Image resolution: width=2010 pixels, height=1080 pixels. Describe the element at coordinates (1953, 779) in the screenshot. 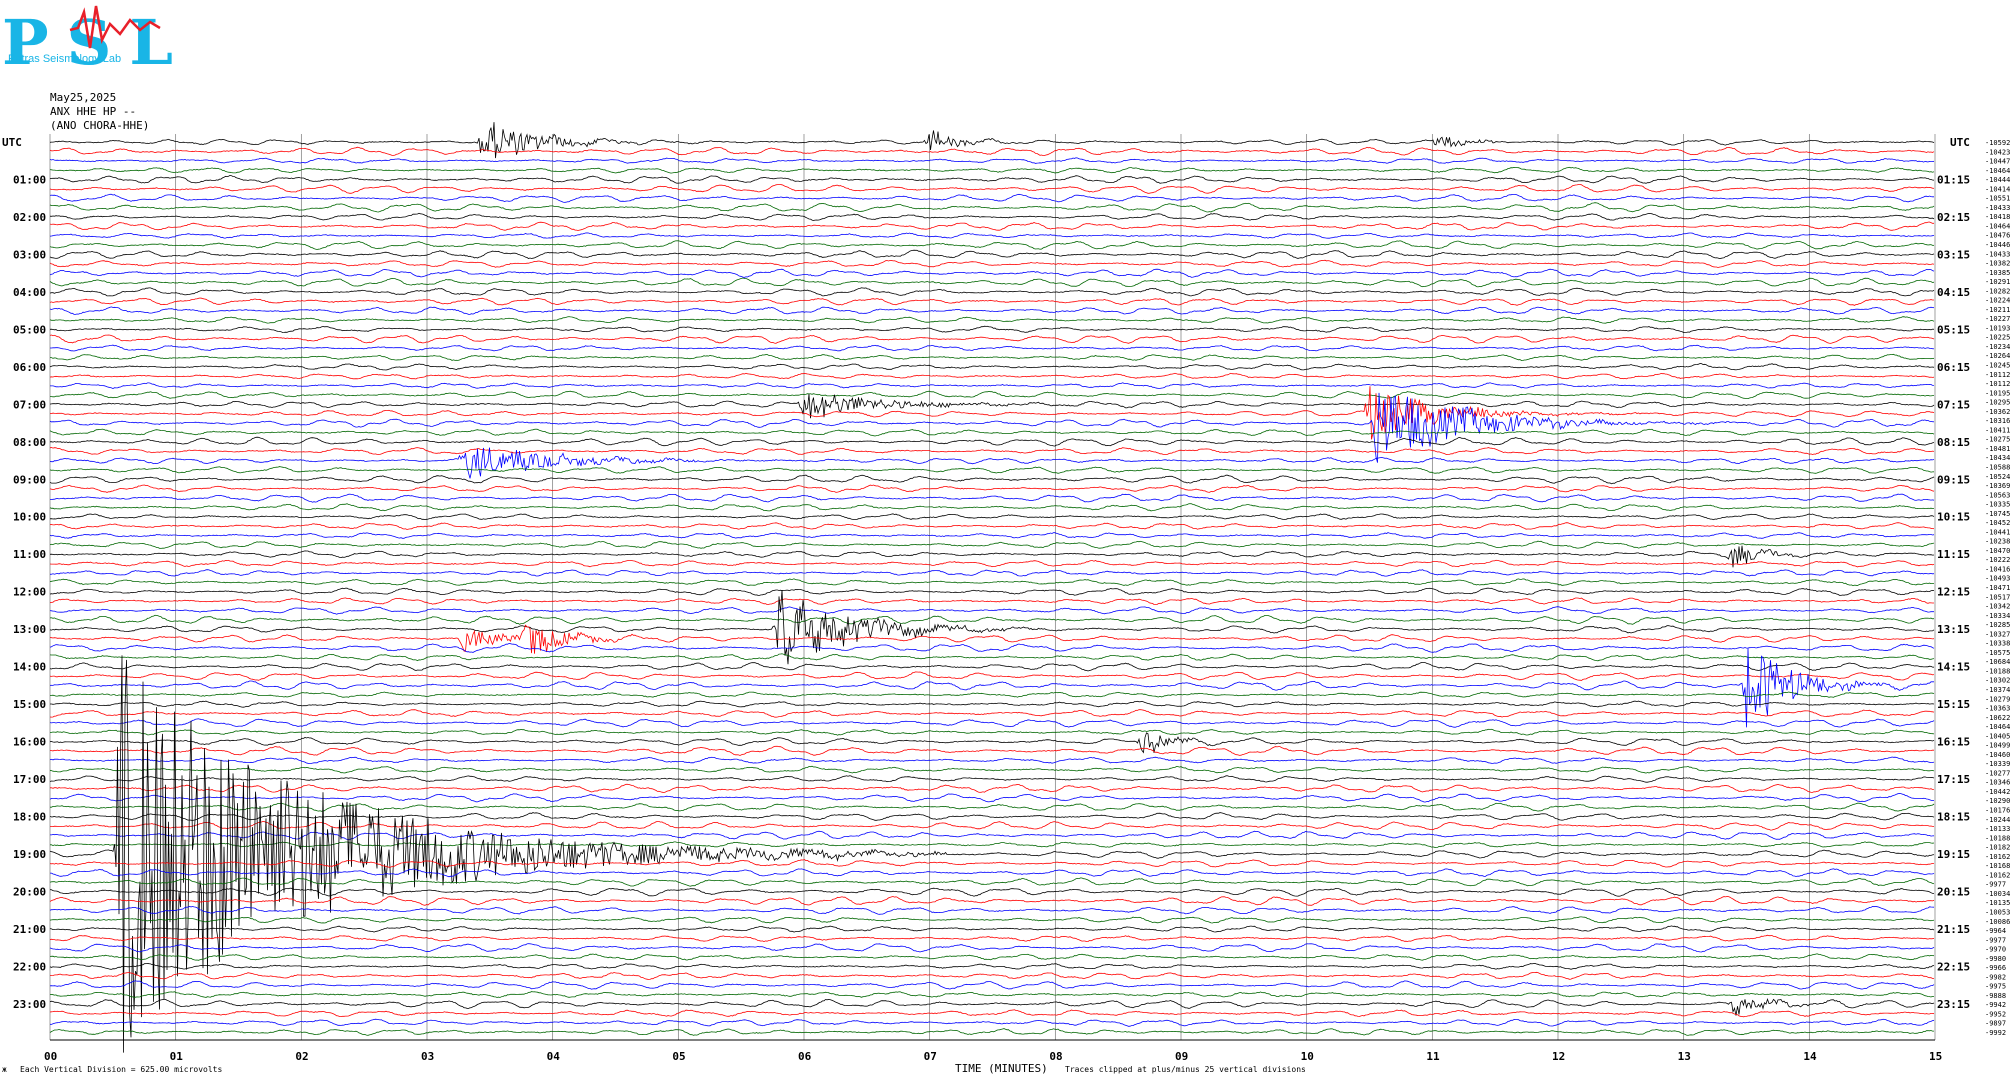

I see `right-hour-label: 17:15` at that location.